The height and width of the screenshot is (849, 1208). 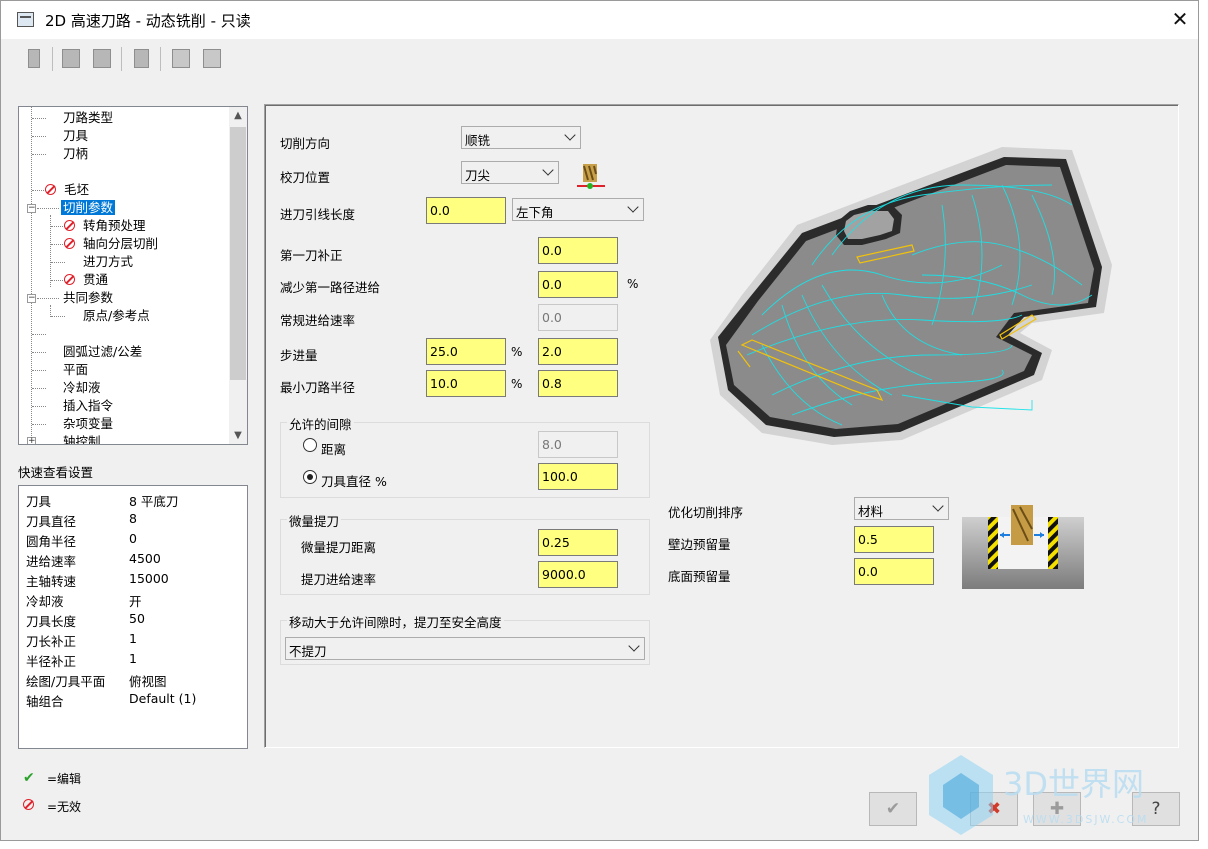 I want to click on distance-radio, so click(x=310, y=445).